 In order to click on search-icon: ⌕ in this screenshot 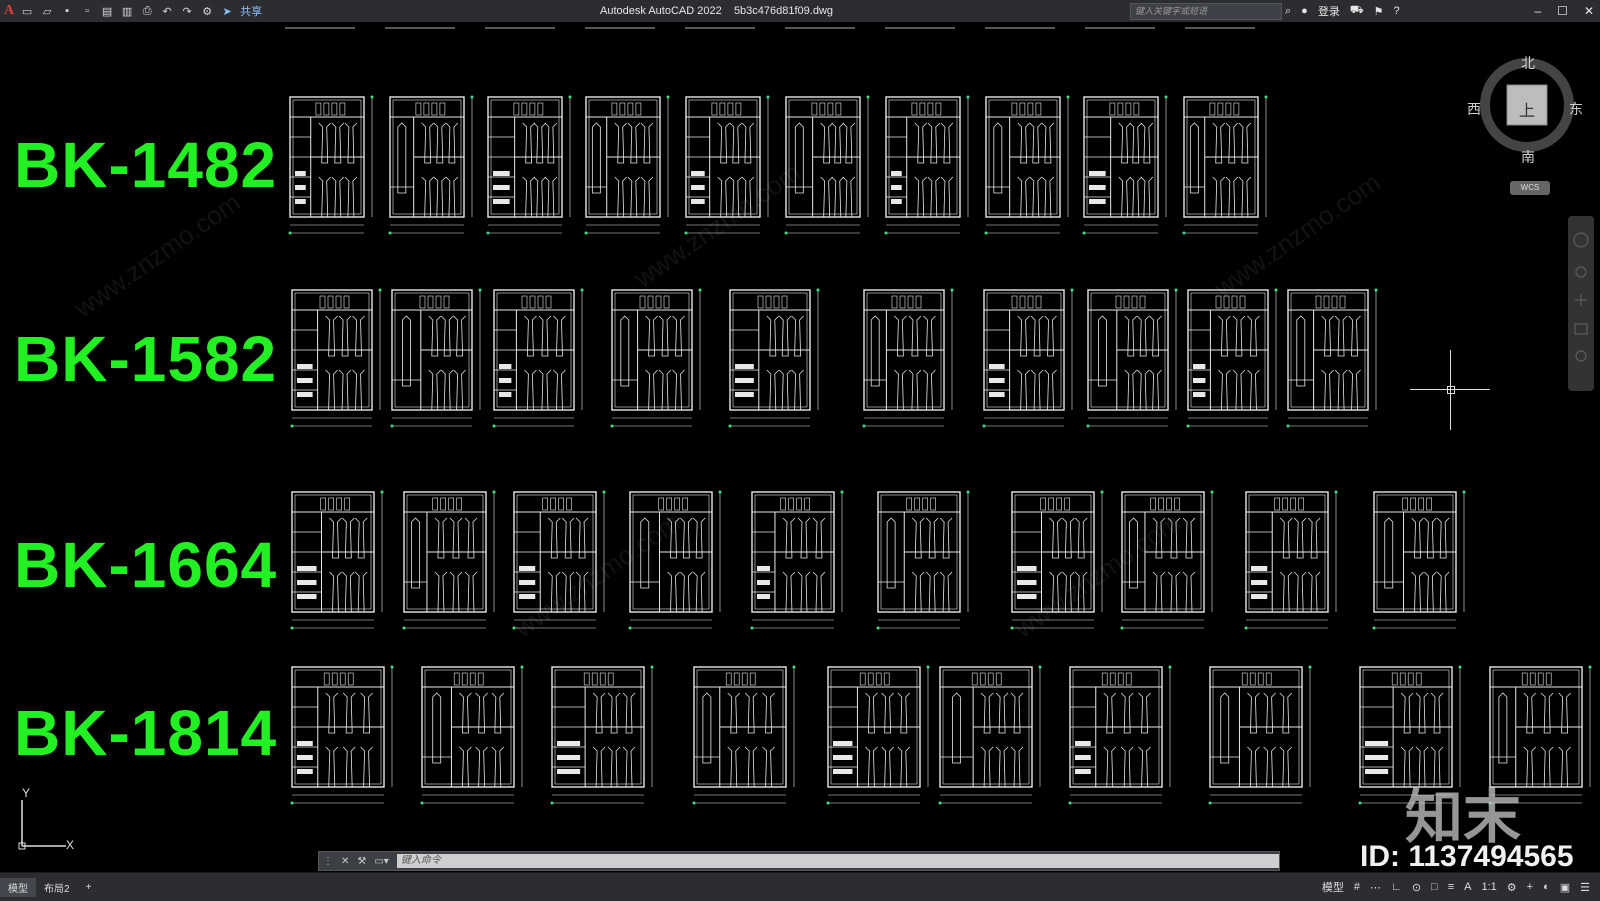, I will do `click(1288, 11)`.